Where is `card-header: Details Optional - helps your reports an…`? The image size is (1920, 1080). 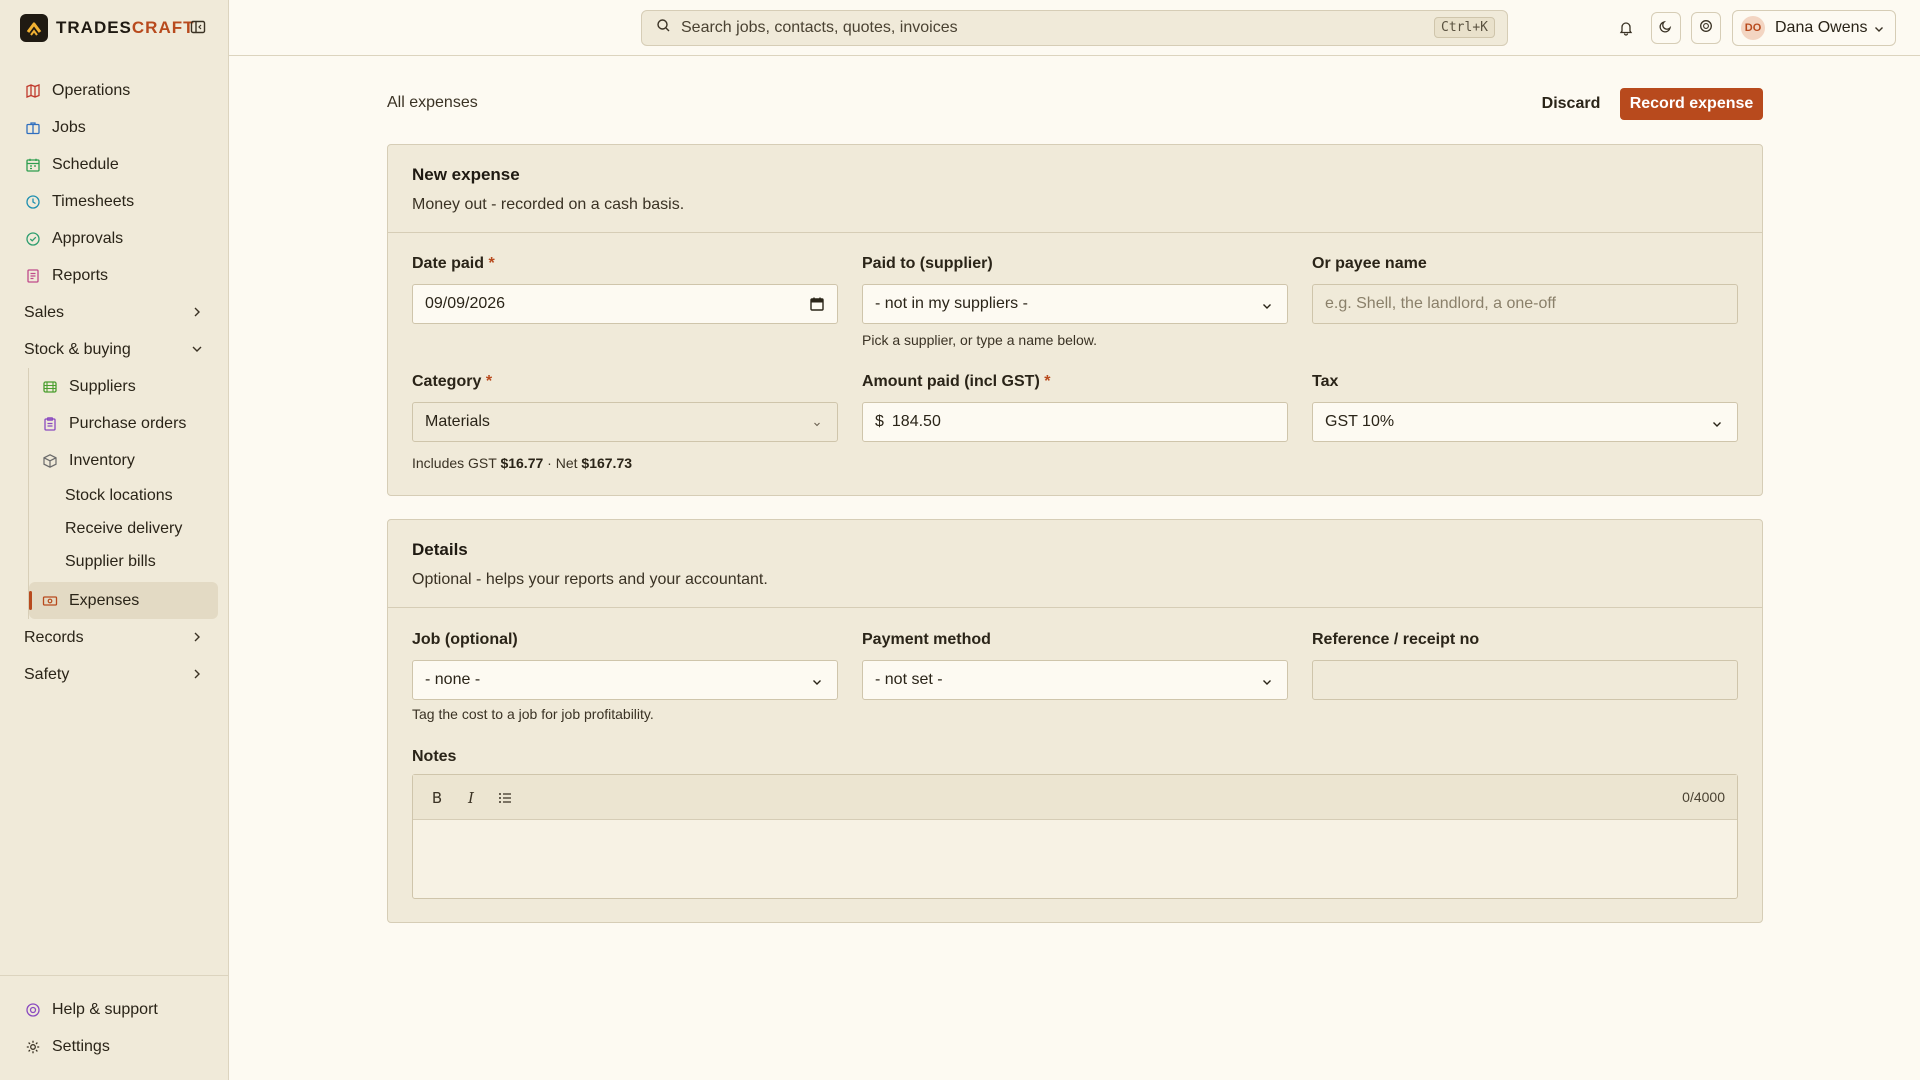 card-header: Details Optional - helps your reports an… is located at coordinates (1075, 564).